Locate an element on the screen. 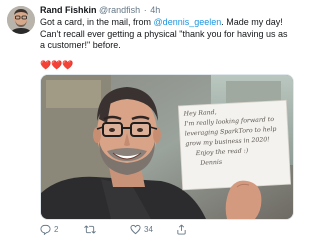 The width and height of the screenshot is (320, 242). retweet-button is located at coordinates (91, 229).